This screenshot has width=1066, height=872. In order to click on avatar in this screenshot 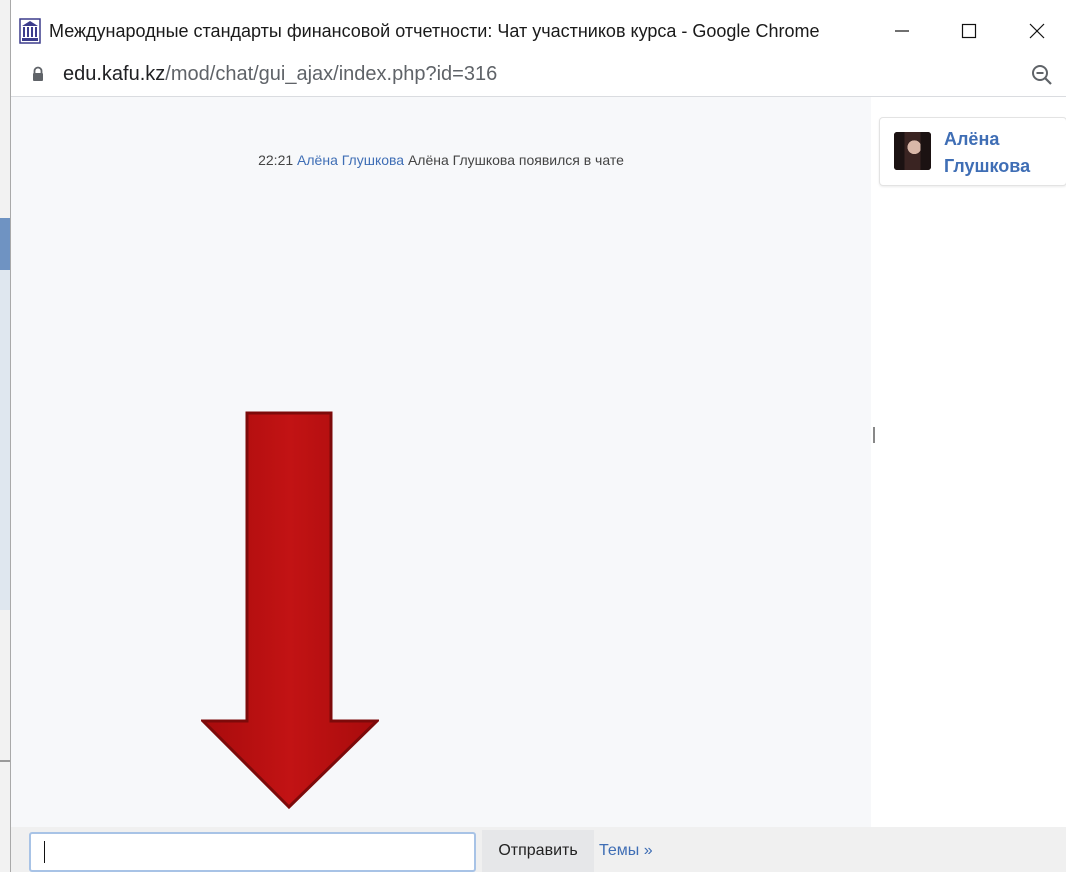, I will do `click(912, 151)`.